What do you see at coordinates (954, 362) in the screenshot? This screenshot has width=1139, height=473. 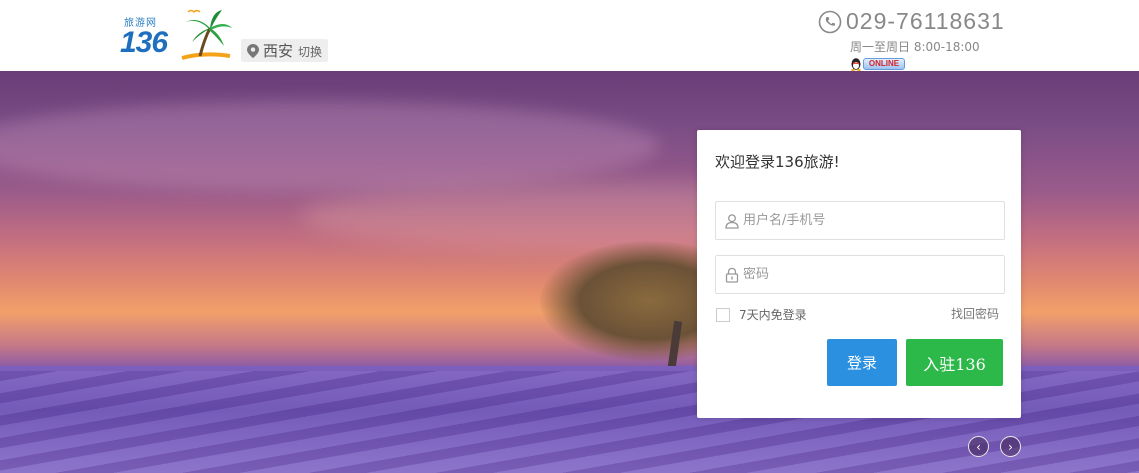 I see `join-button: 入驻136` at bounding box center [954, 362].